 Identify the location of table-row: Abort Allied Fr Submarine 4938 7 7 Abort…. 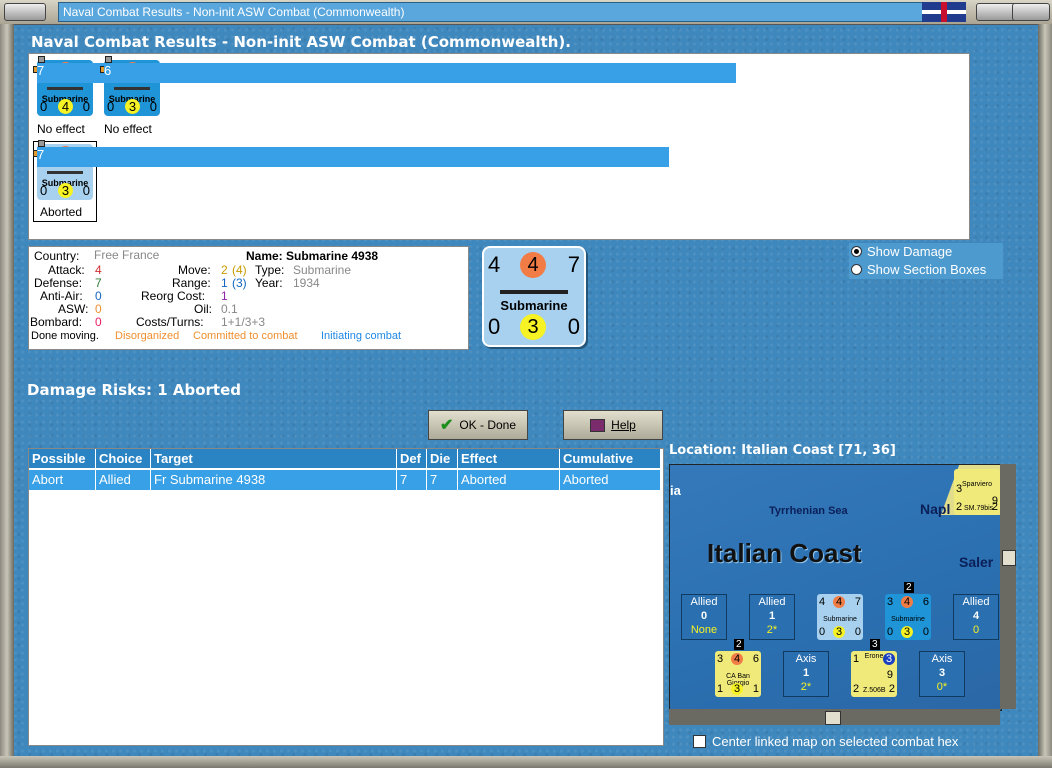
(345, 480).